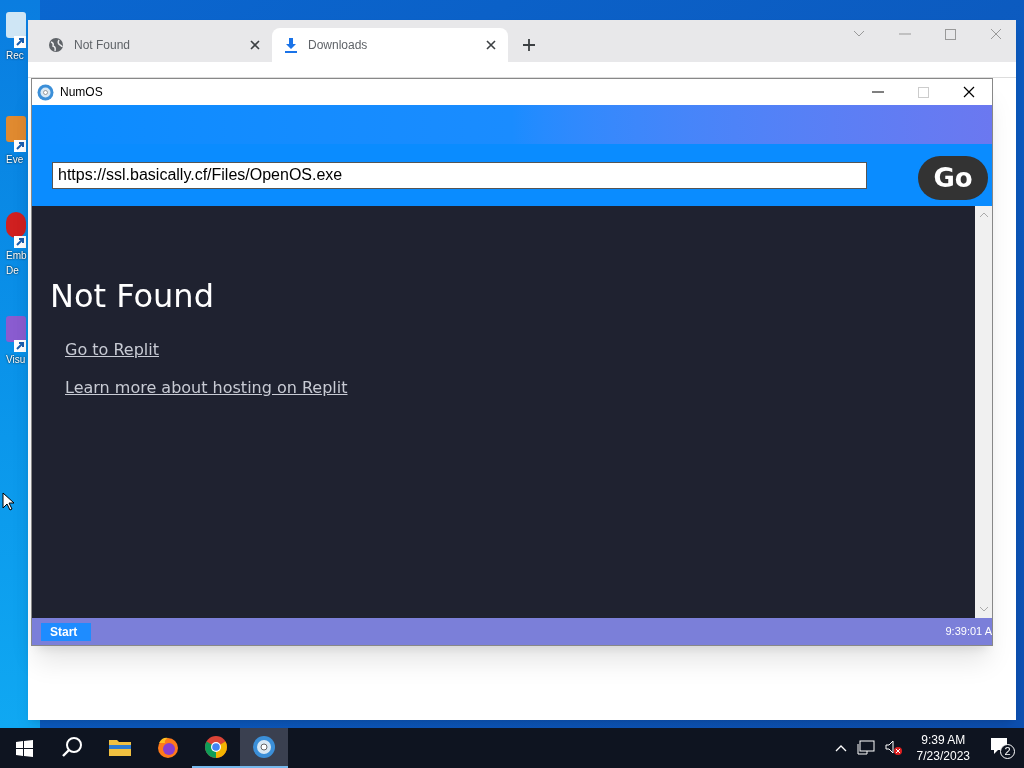 The width and height of the screenshot is (1024, 768). What do you see at coordinates (390, 45) in the screenshot?
I see `browser-tab: Downloads` at bounding box center [390, 45].